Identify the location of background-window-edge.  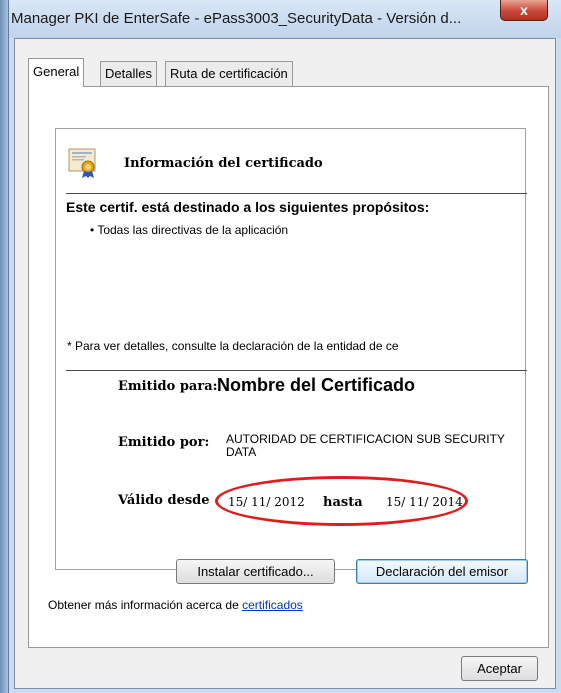
(4, 346).